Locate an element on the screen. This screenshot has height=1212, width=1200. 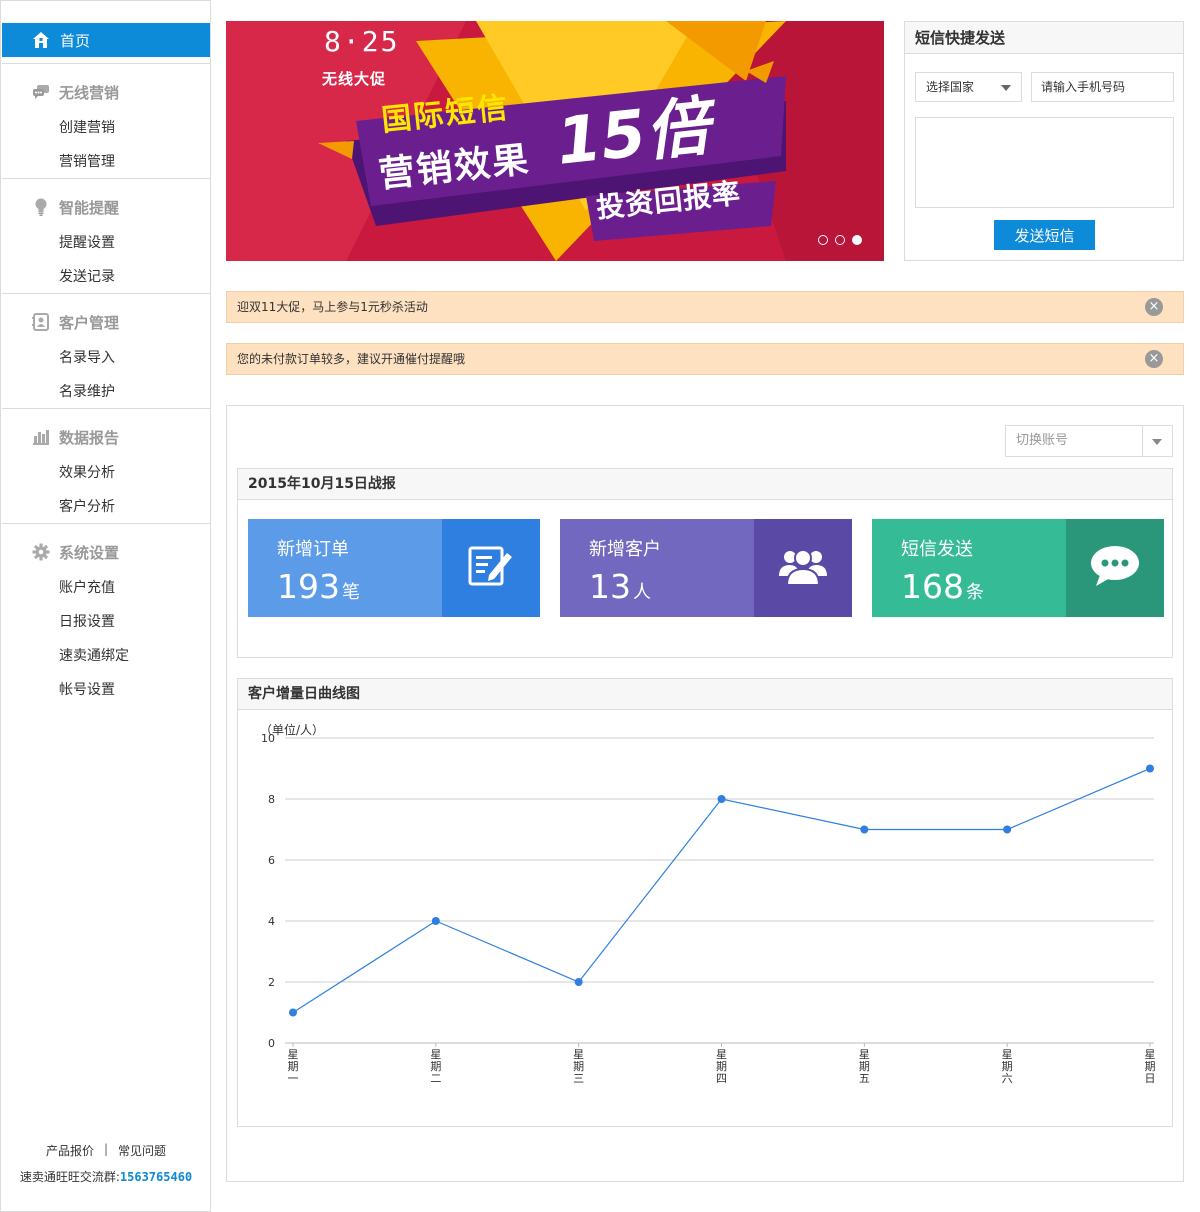
sidebar-item-marketing-manage: 营销管理 is located at coordinates (106, 161).